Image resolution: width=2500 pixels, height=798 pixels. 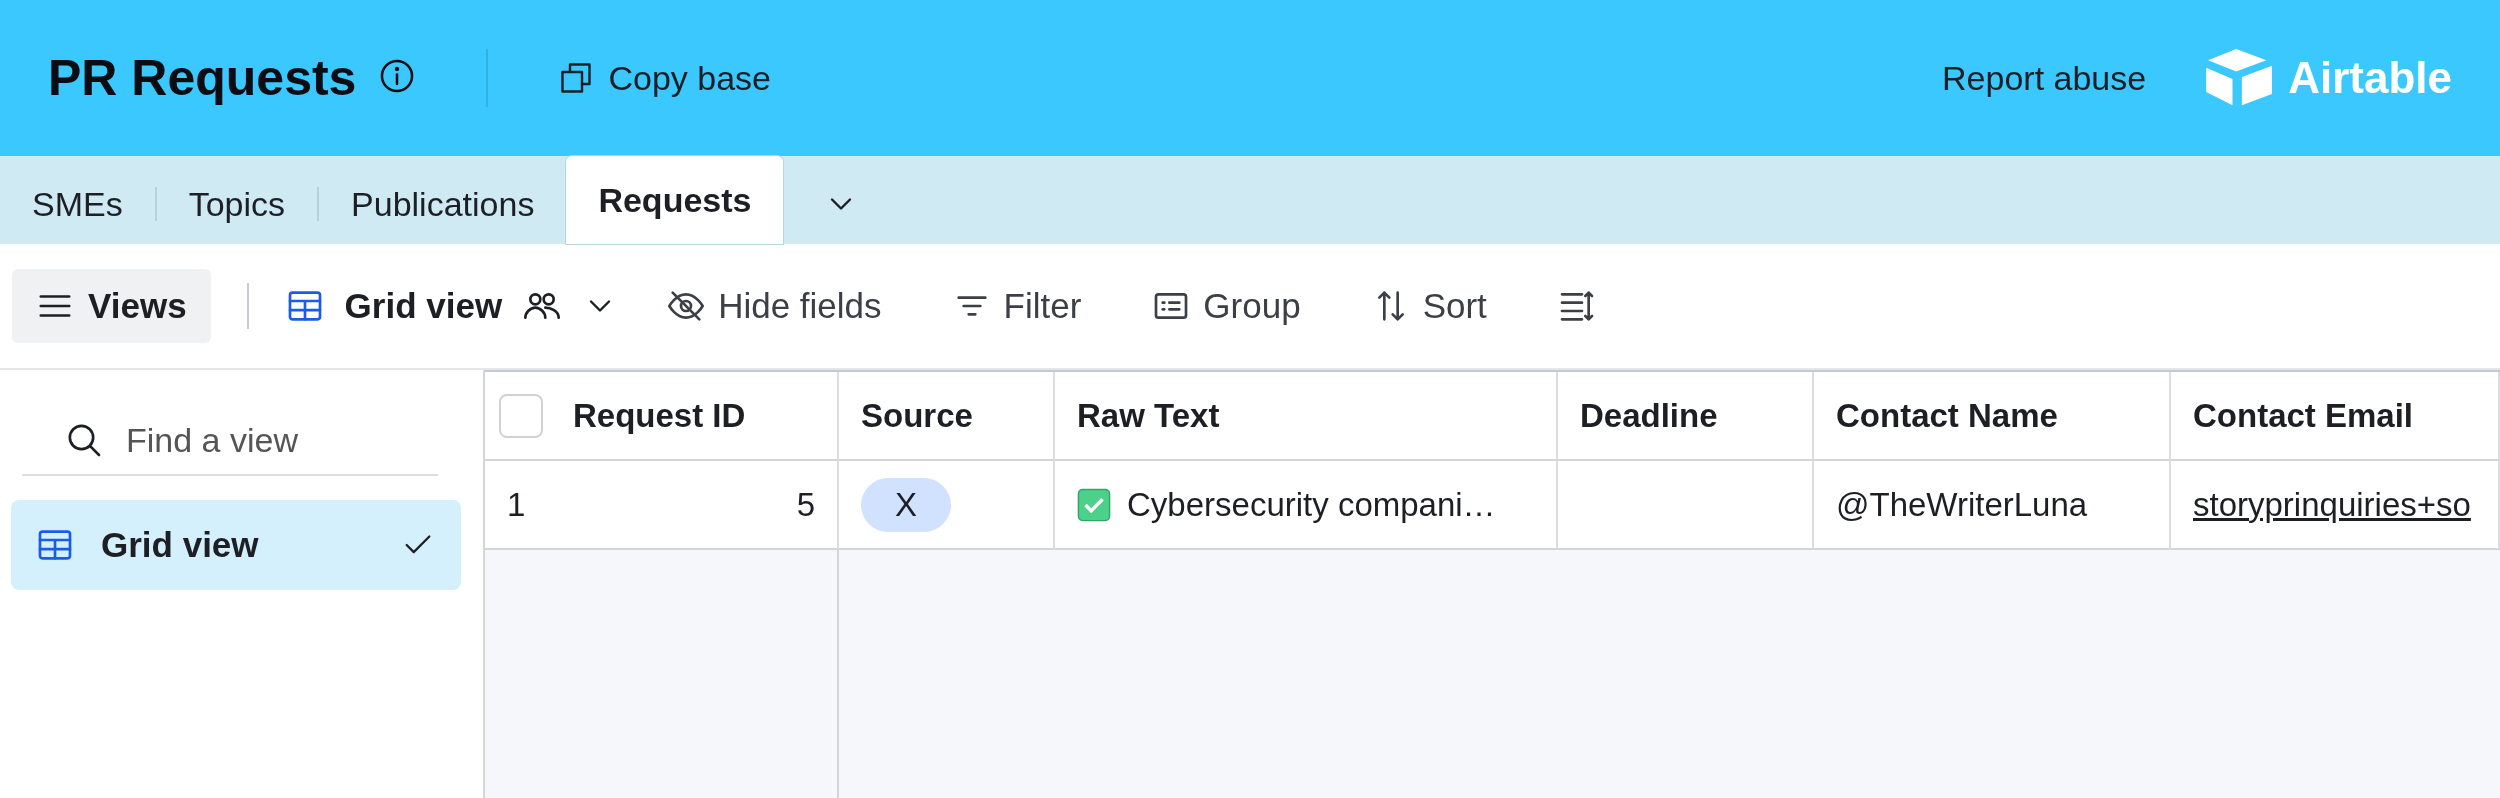 What do you see at coordinates (1094, 504) in the screenshot?
I see `checkmark-box-icon` at bounding box center [1094, 504].